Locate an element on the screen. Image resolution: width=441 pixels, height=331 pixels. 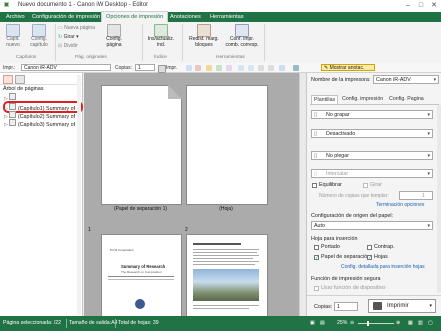
doc-title: Summary of Research is located at coordinates (143, 266).